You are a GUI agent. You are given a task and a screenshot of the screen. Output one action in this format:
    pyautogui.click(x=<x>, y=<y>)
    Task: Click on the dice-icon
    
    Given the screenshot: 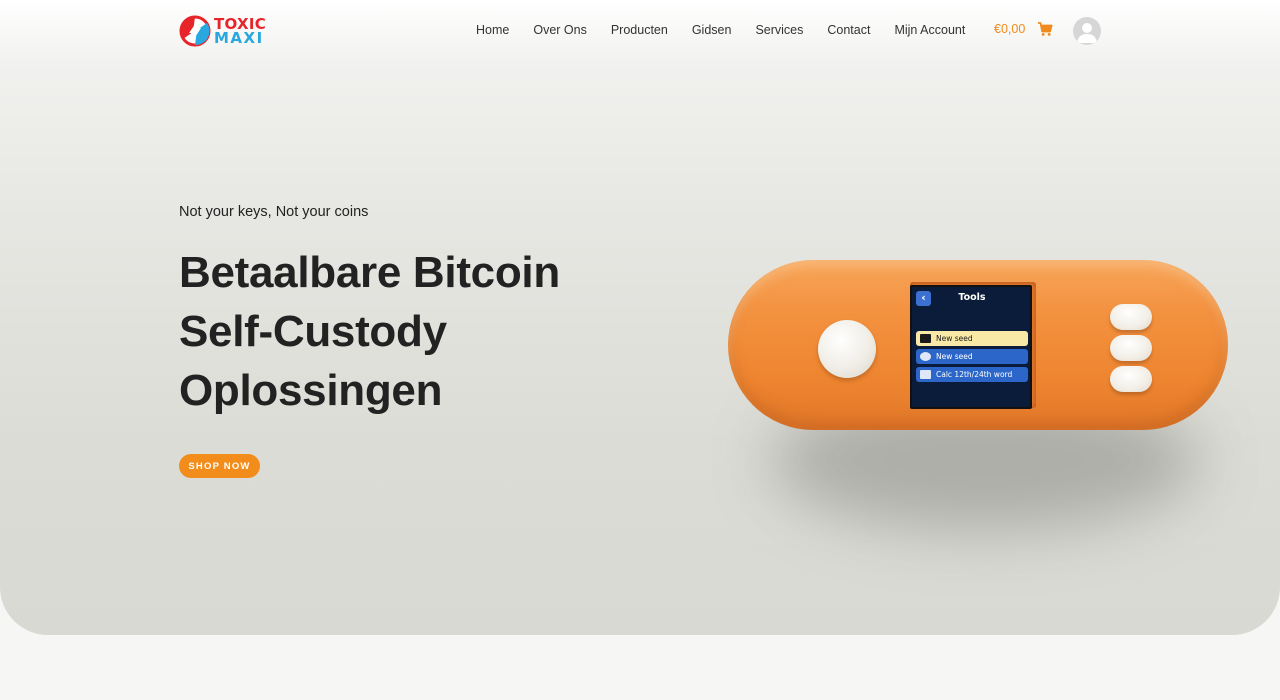 What is the action you would take?
    pyautogui.click(x=925, y=356)
    